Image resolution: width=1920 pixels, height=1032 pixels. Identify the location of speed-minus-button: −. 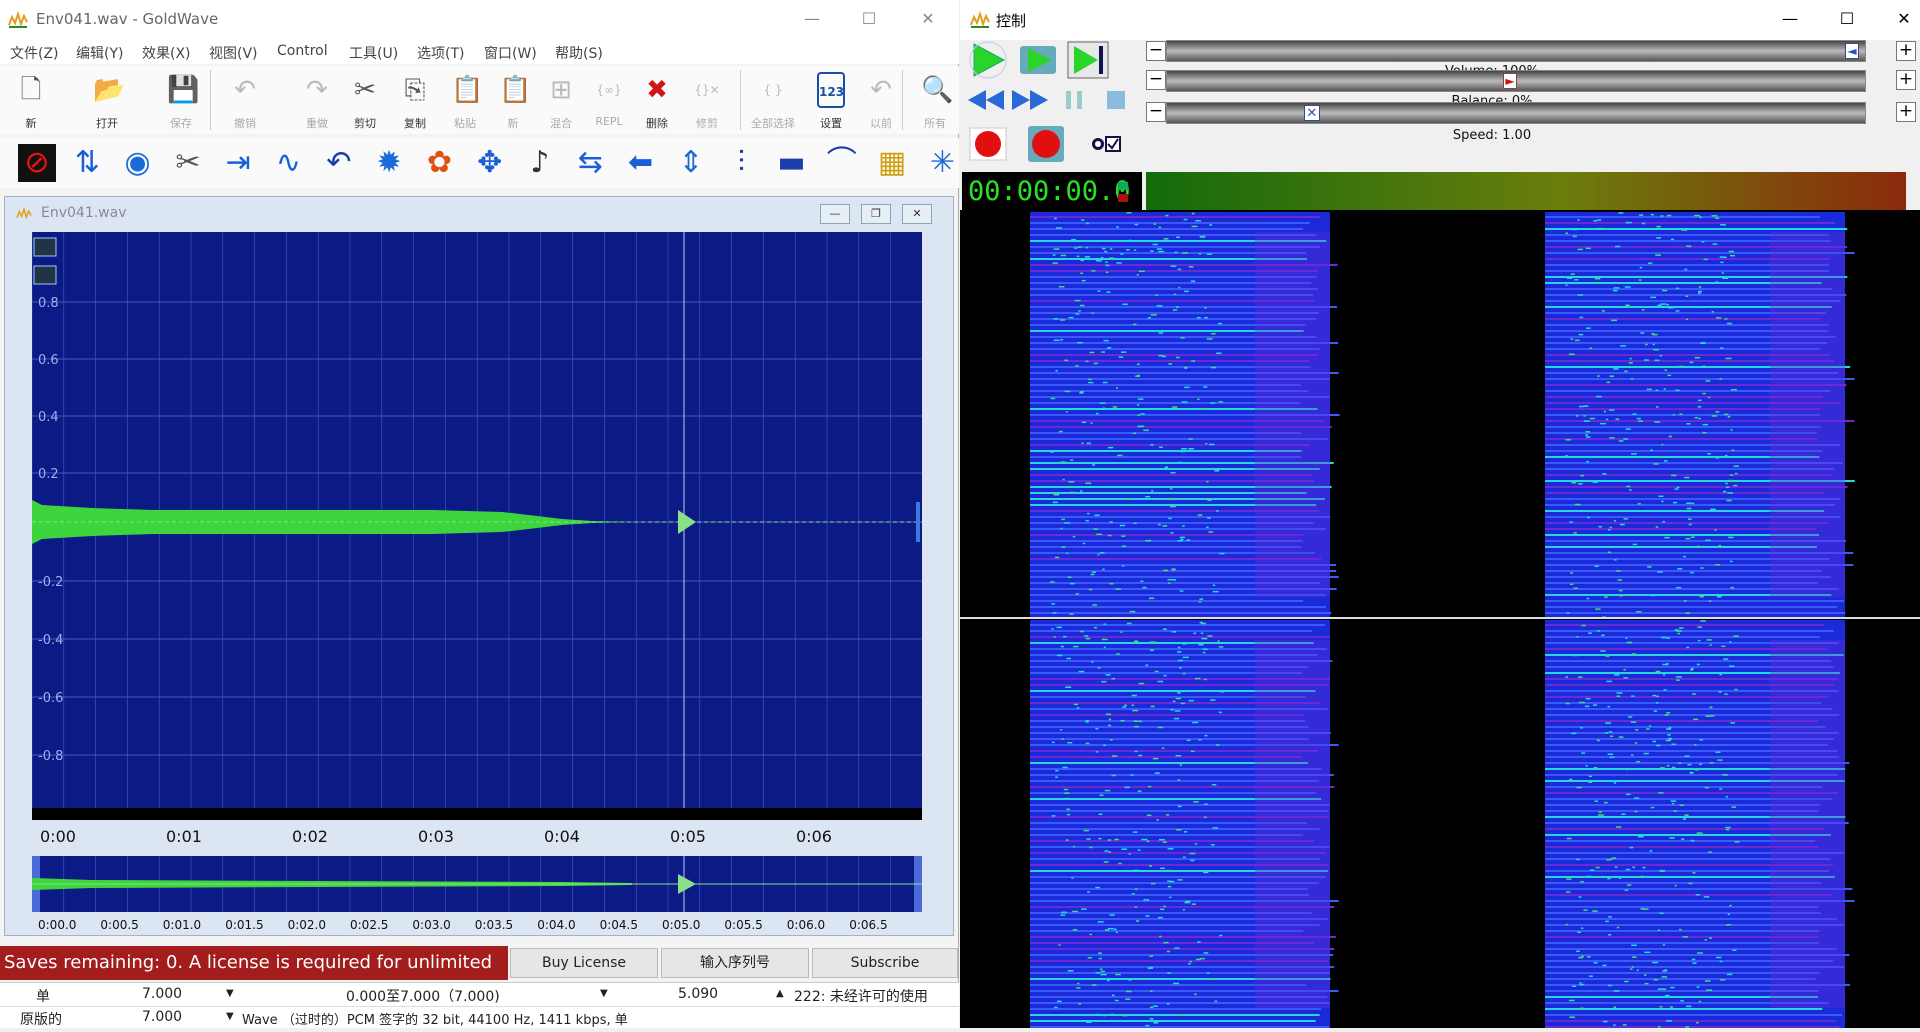
(1156, 112).